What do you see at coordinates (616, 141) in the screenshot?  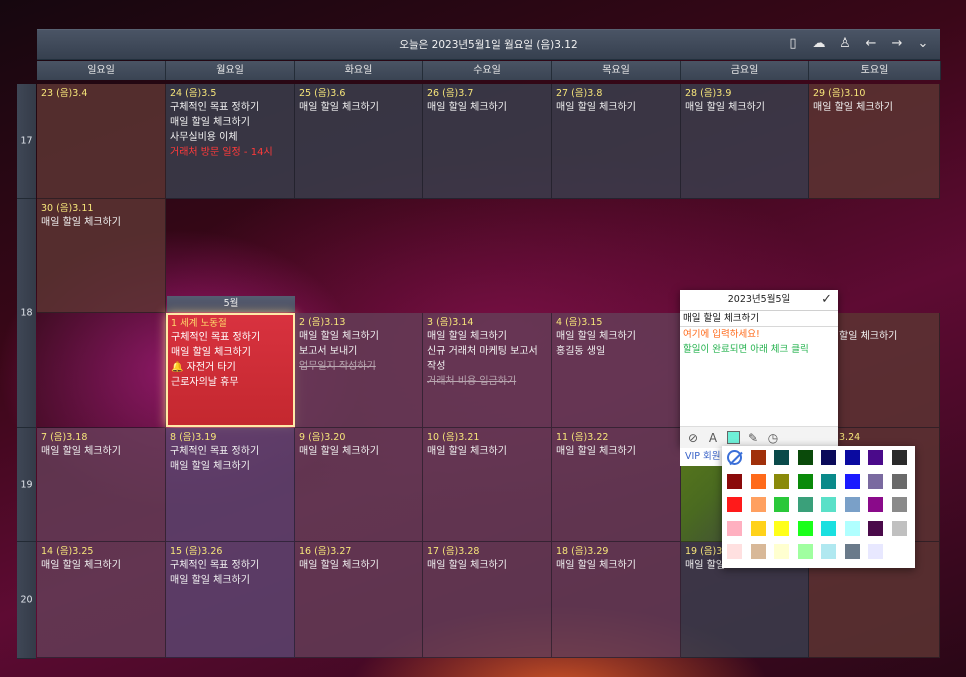 I see `day-cell: 27 (음)3.8 매일 할일 체크하기` at bounding box center [616, 141].